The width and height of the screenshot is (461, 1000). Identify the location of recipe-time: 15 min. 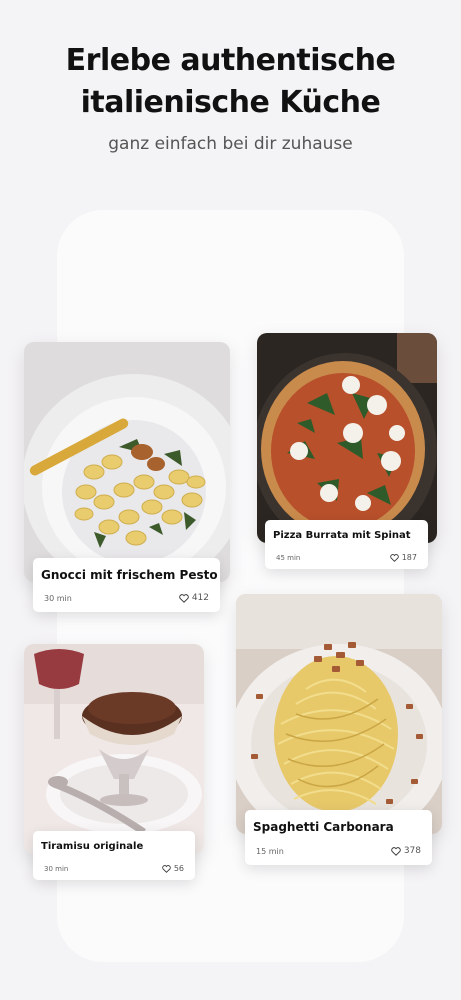
(270, 851).